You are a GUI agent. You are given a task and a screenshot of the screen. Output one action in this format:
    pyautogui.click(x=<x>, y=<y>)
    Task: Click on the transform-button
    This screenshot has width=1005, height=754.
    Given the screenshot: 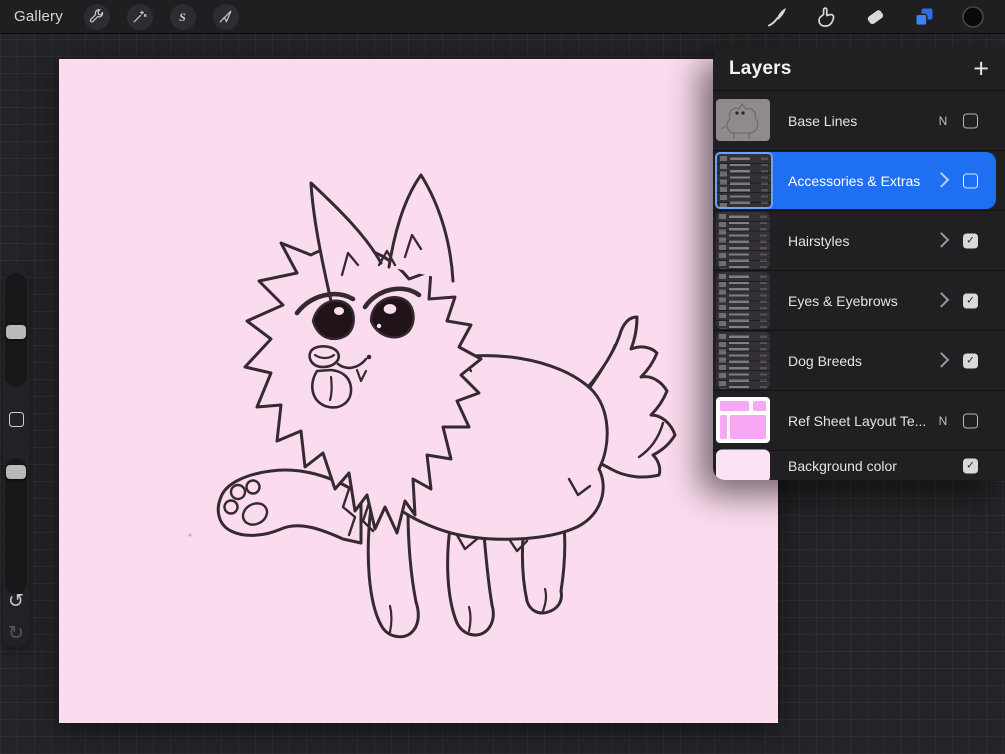 What is the action you would take?
    pyautogui.click(x=225, y=16)
    